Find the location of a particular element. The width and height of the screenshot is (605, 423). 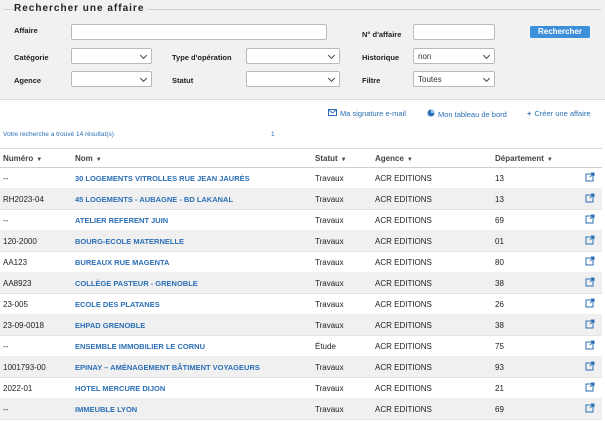

cell-nom-link: ENSEMBLE IMMOBILIER LE CORNU is located at coordinates (140, 346).